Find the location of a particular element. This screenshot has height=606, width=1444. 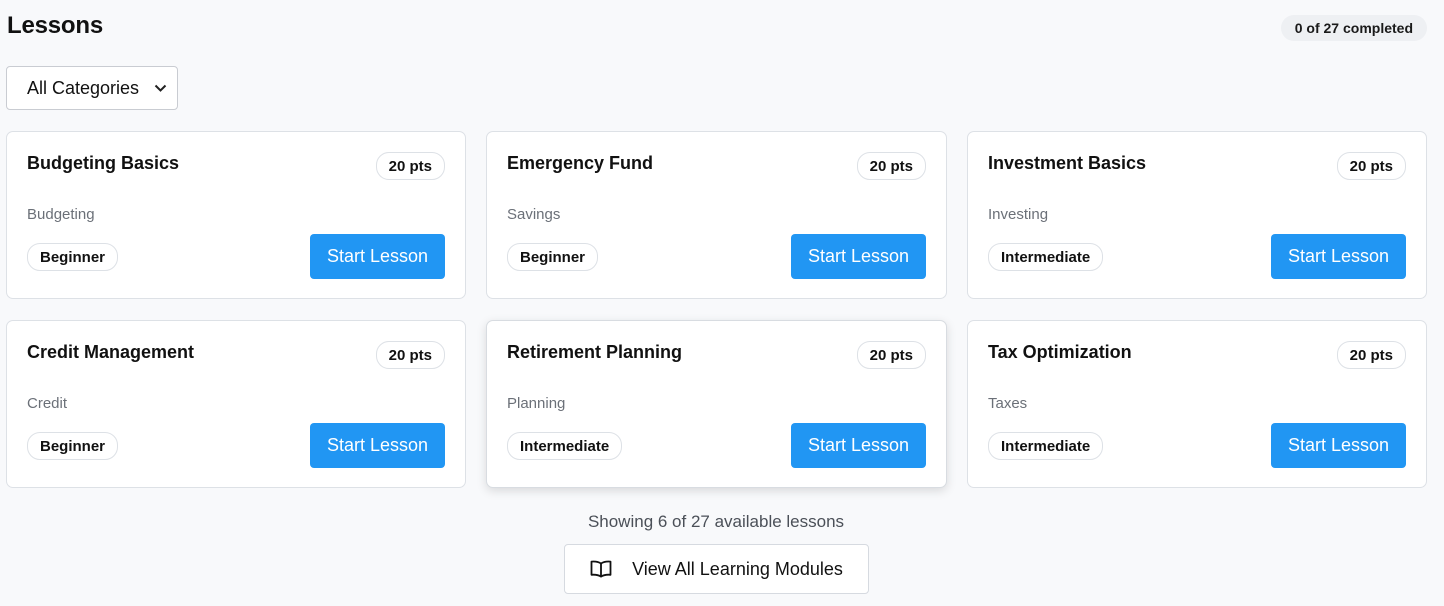

lesson-title: Investment Basics is located at coordinates (1067, 163).